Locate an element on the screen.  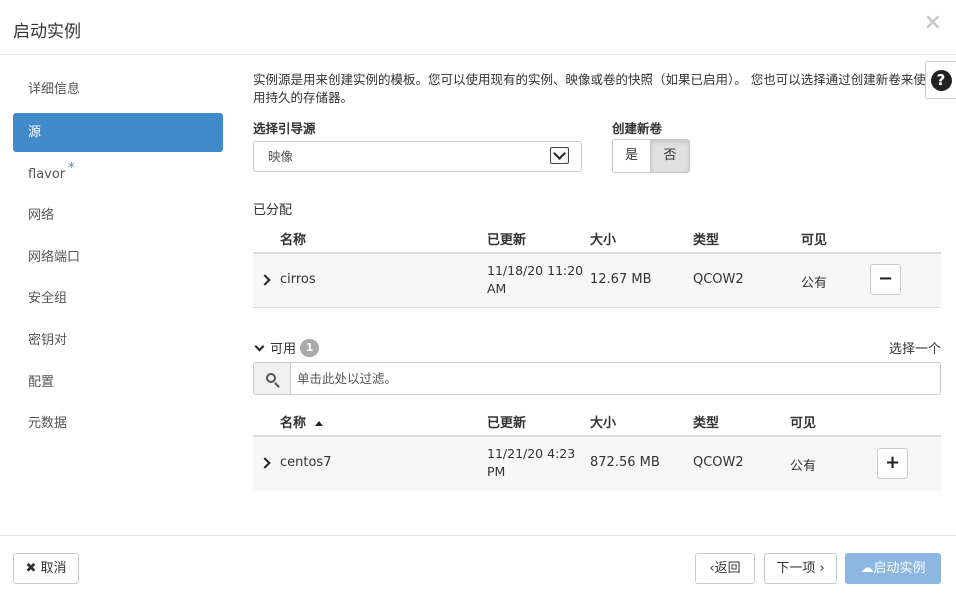
launch-label: 启动实例 is located at coordinates (899, 568).